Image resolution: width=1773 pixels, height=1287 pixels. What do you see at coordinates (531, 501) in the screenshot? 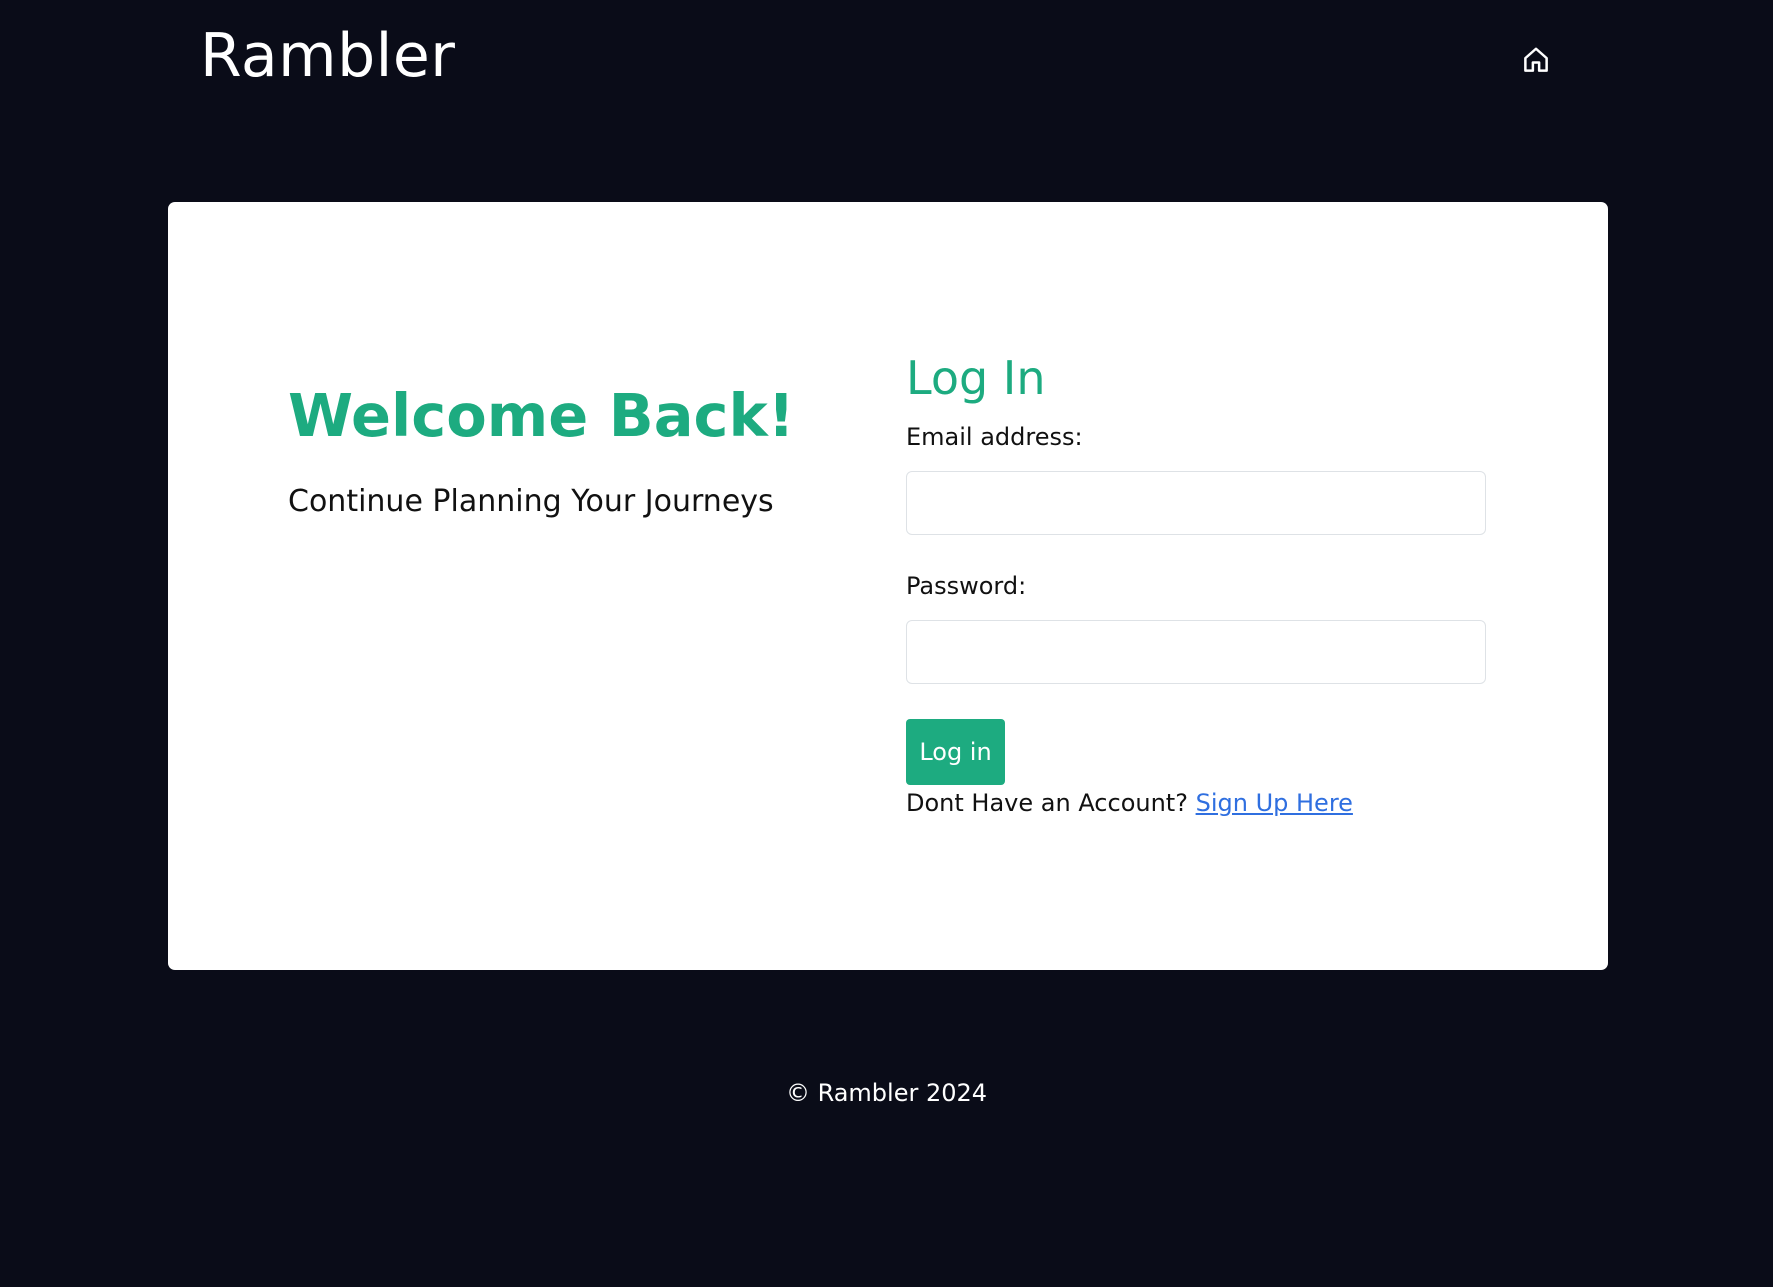
I see `welcome-subtitle: Continue Planning Your Journeys` at bounding box center [531, 501].